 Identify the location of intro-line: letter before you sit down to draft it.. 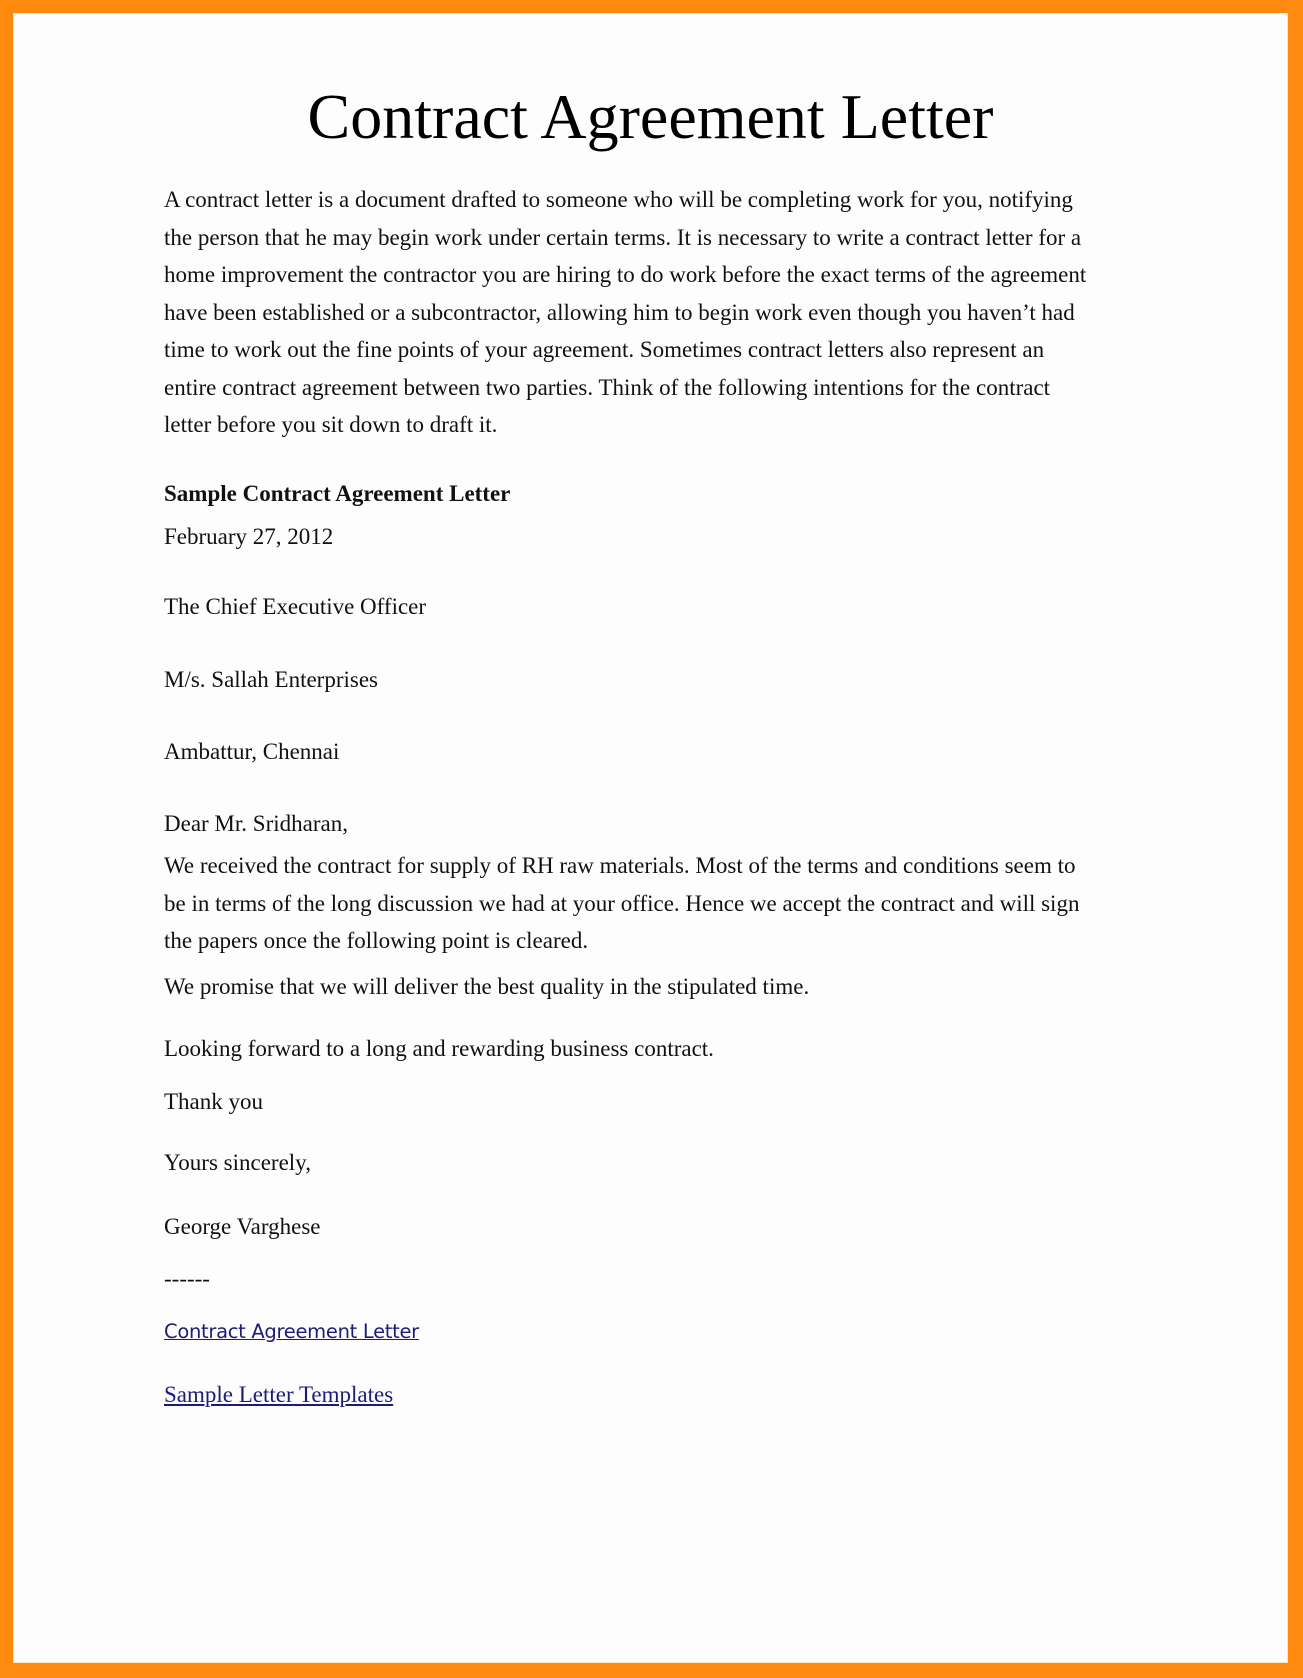
(331, 424).